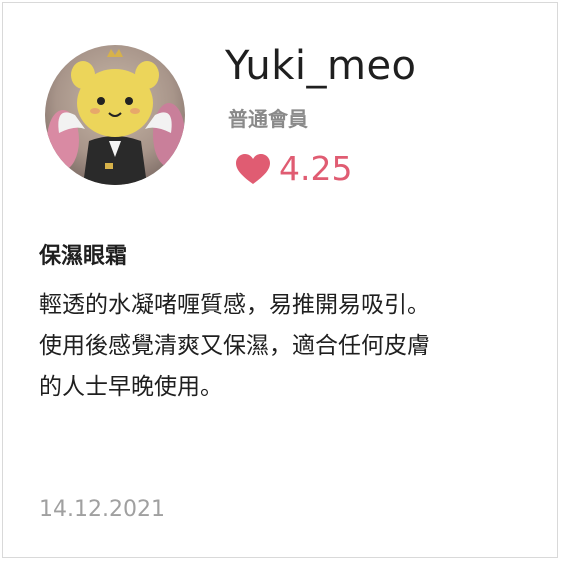 The width and height of the screenshot is (562, 562). What do you see at coordinates (102, 509) in the screenshot?
I see `review-date: 14.12.2021` at bounding box center [102, 509].